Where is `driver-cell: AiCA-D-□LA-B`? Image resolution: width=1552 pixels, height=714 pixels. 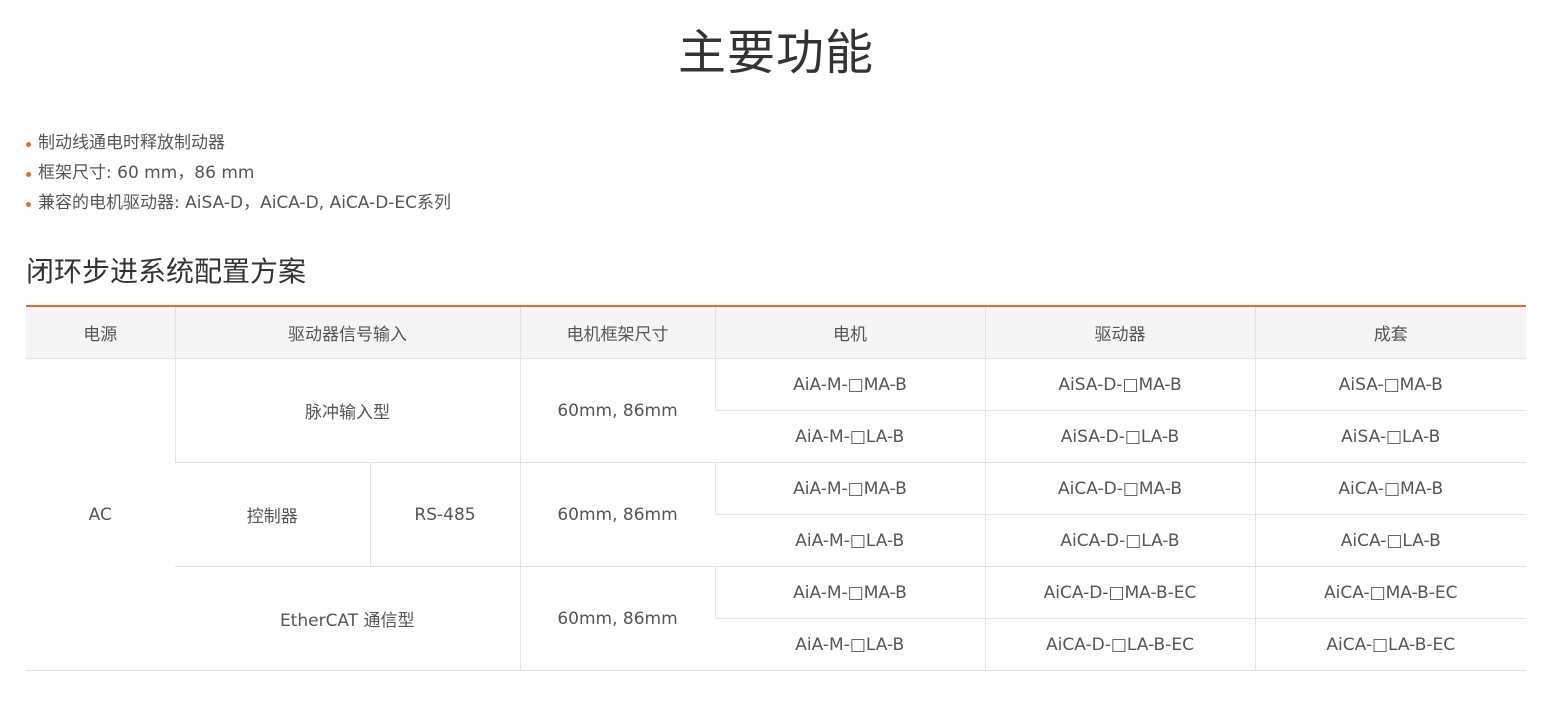 driver-cell: AiCA-D-□LA-B is located at coordinates (1119, 540).